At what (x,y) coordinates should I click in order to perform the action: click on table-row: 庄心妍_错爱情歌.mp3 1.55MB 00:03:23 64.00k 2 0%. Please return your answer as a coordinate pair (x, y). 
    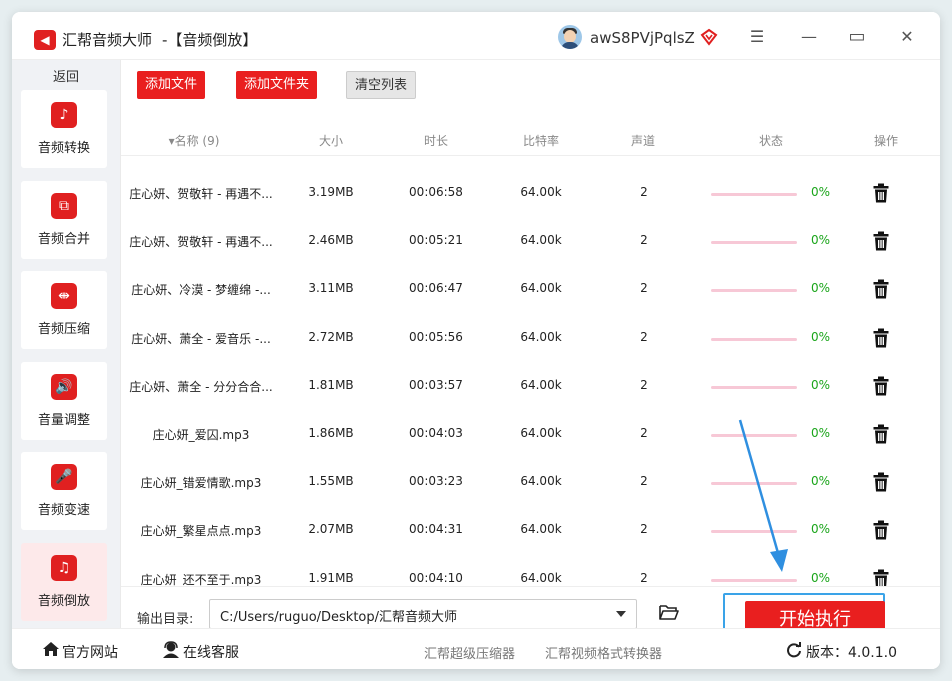
    Looking at the image, I should click on (530, 483).